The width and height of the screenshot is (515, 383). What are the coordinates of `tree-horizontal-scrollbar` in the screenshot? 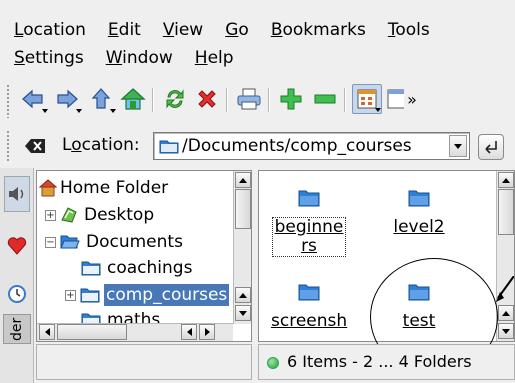 It's located at (135, 332).